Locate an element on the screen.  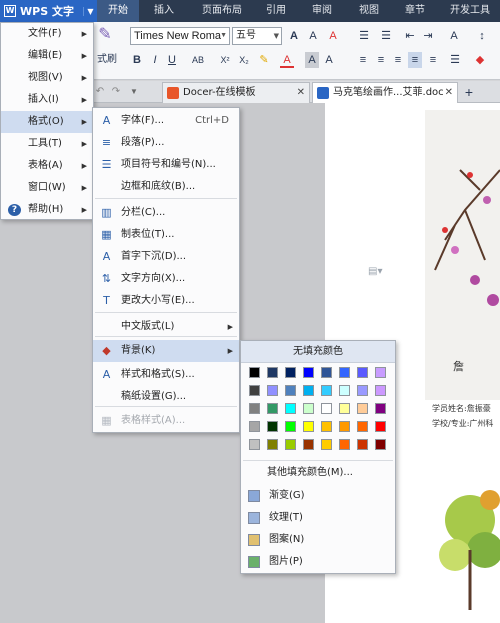
font-name-select: Times New Roma ▼ is located at coordinates (180, 36).